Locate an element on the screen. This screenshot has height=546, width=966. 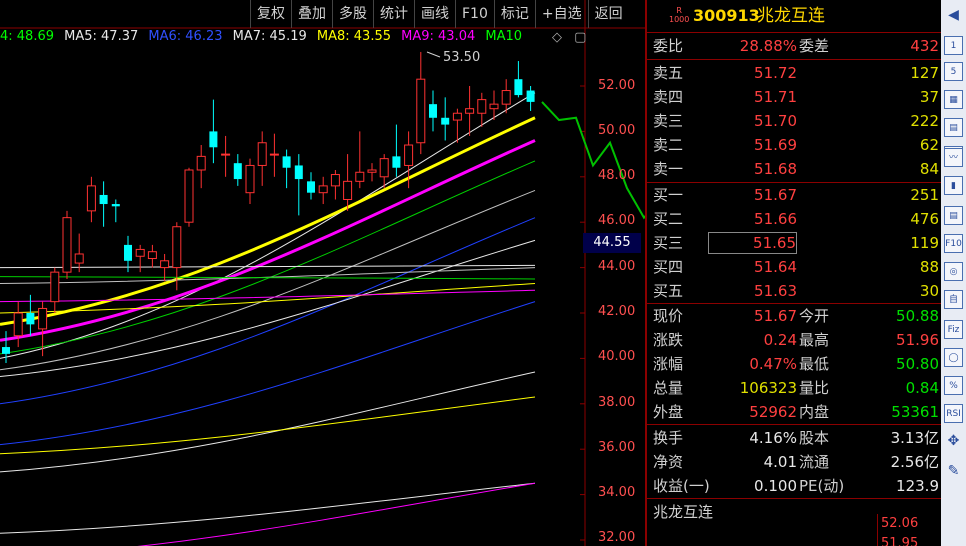
y-axis-label: 32.00 is located at coordinates (617, 537).